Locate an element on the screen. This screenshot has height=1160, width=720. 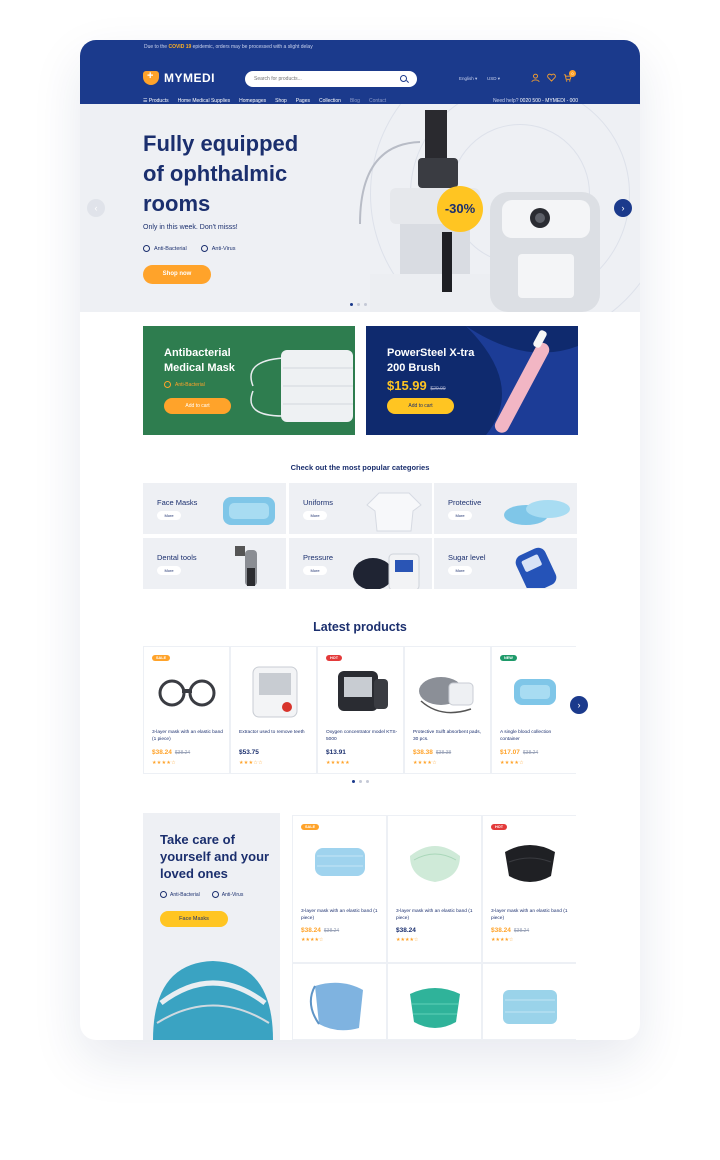
pressure-monitor-thumbnail is located at coordinates (386, 571).